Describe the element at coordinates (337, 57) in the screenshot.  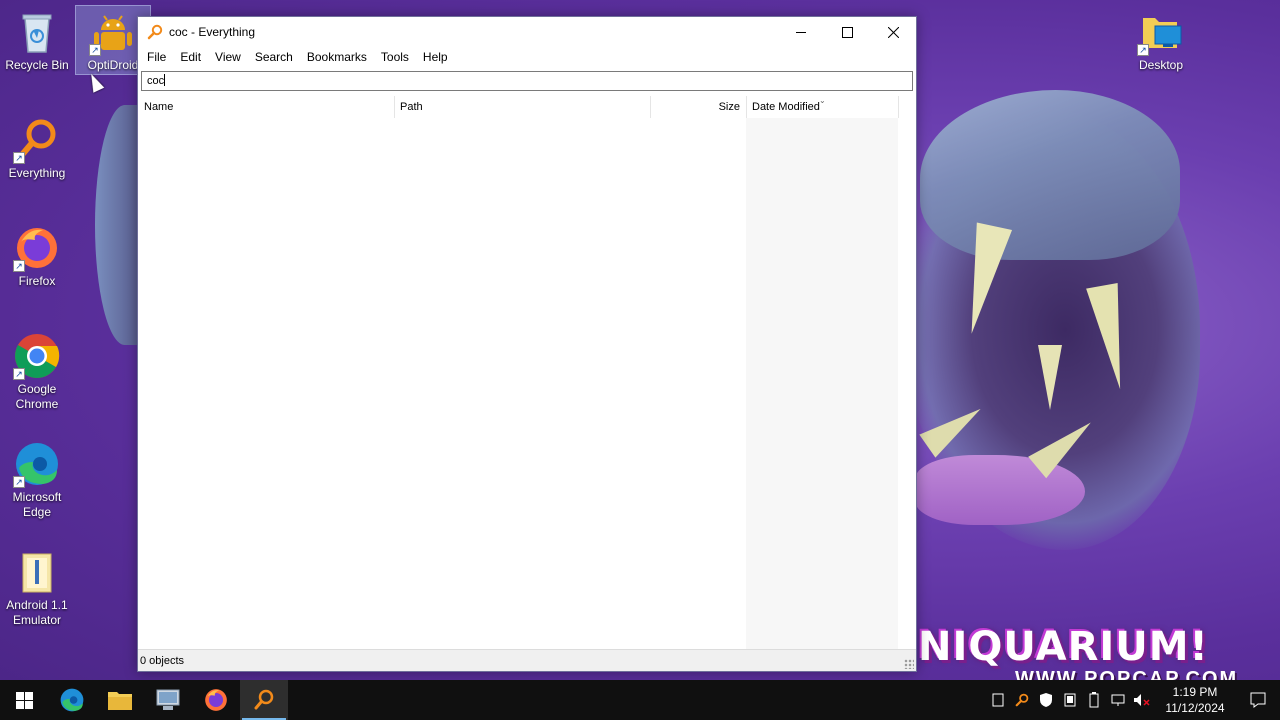
I see `menu-bookmarks: Bookmarks` at that location.